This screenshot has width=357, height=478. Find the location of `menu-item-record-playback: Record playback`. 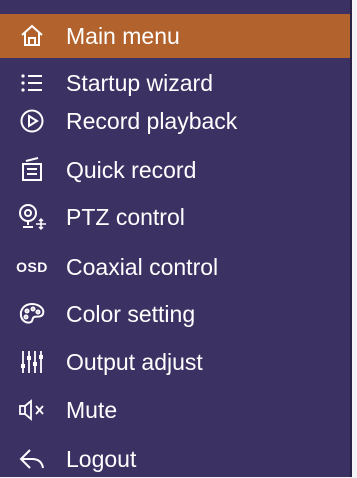

menu-item-record-playback: Record playback is located at coordinates (175, 121).